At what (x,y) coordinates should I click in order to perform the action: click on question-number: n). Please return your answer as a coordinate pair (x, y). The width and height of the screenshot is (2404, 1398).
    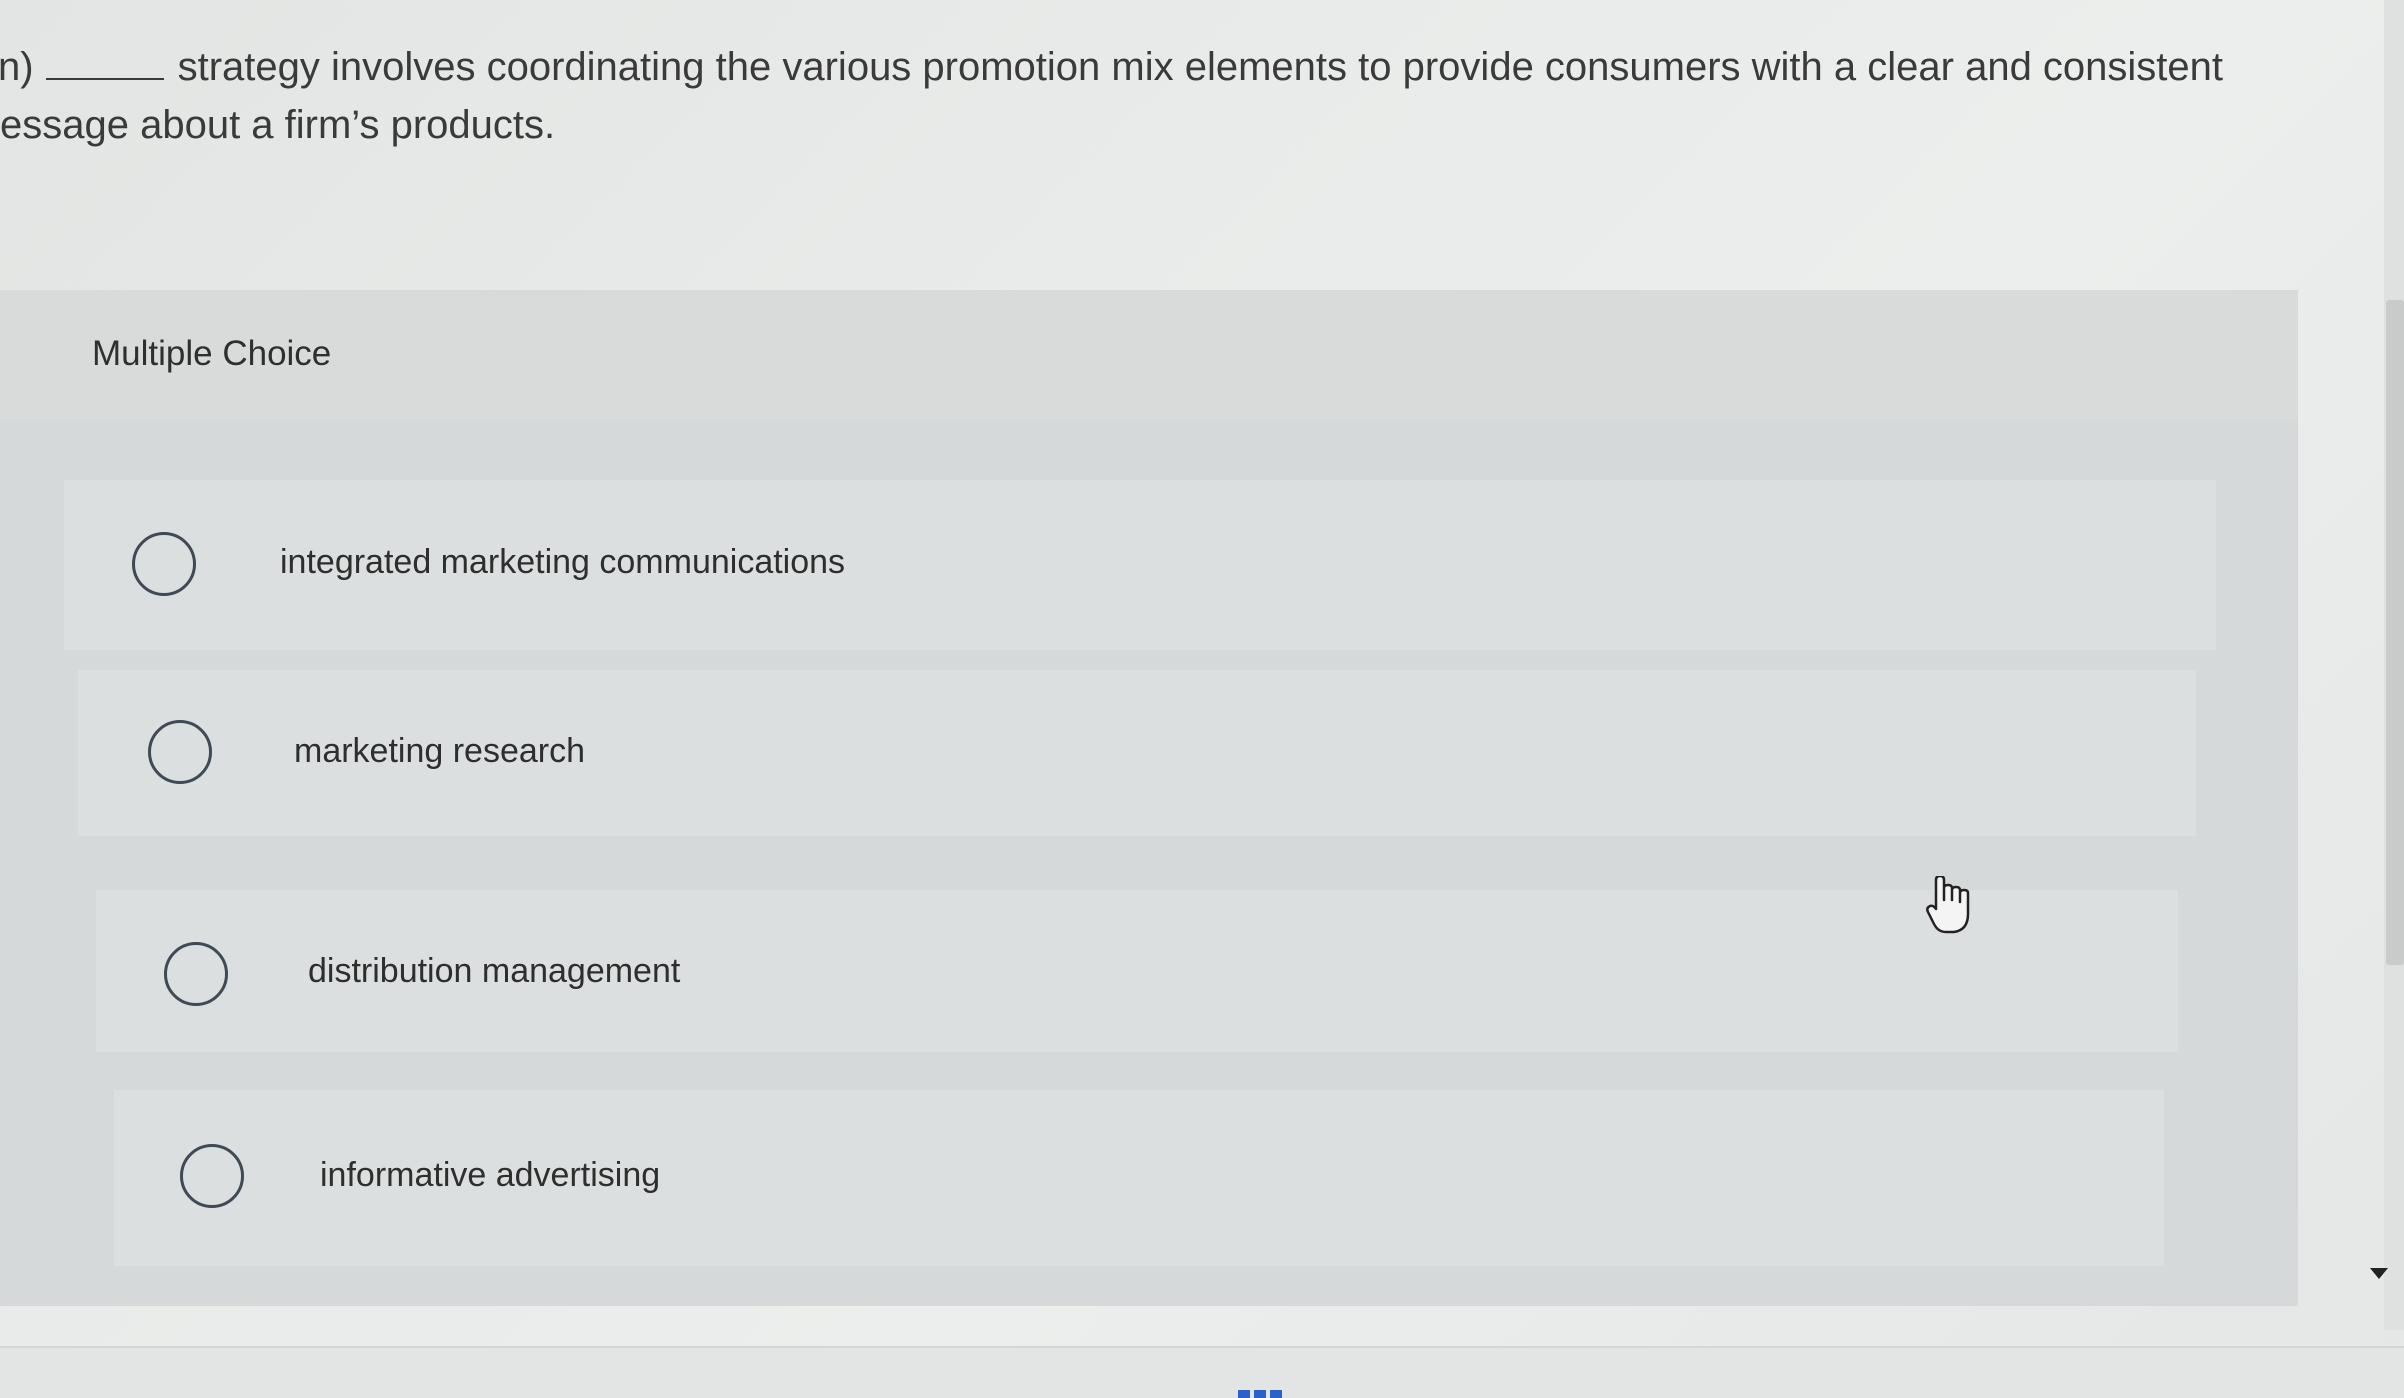
    Looking at the image, I should click on (17, 67).